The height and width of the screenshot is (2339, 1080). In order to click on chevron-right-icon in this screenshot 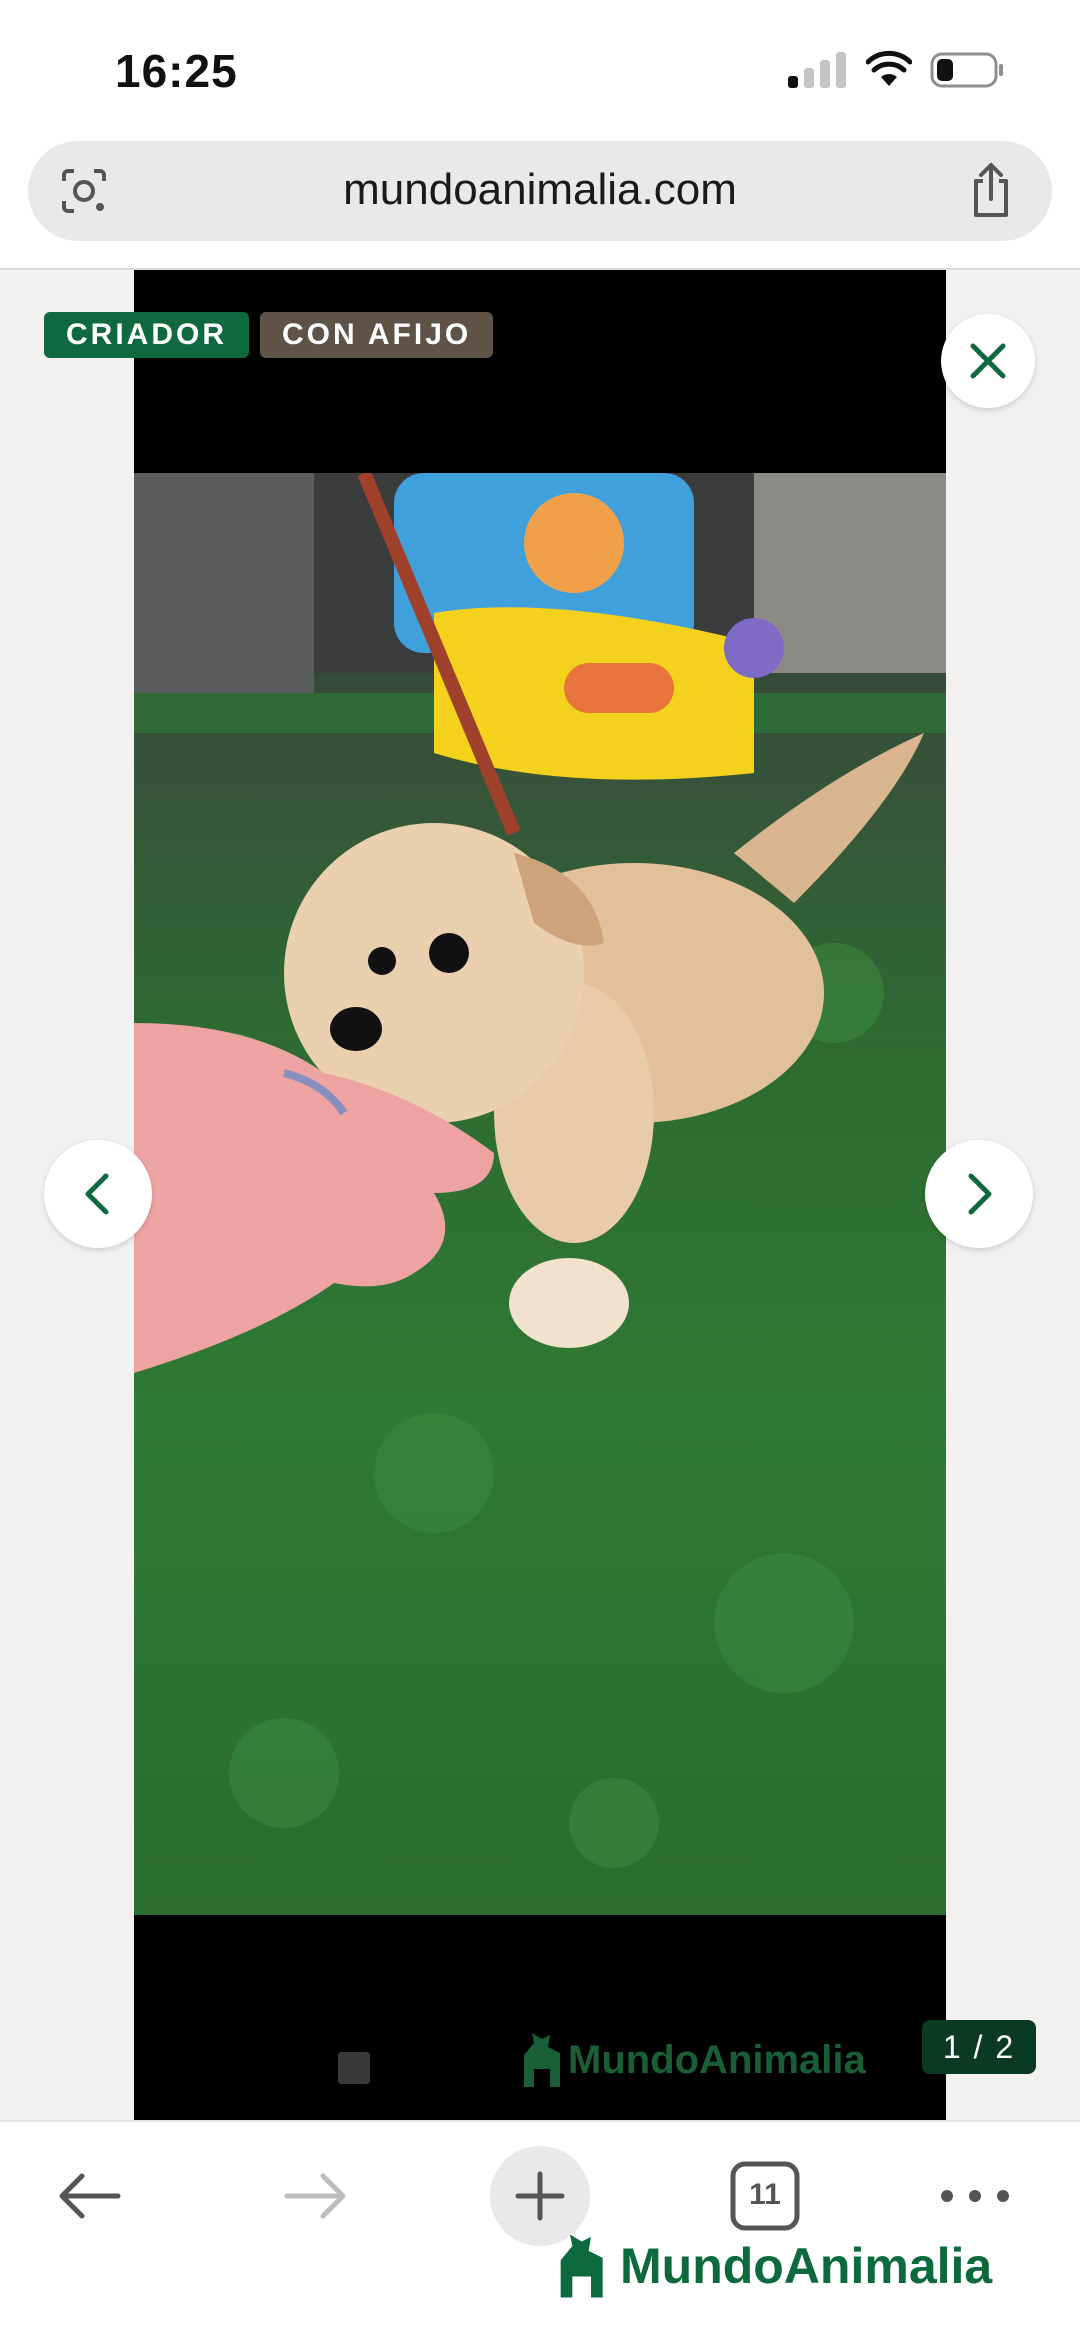, I will do `click(980, 1194)`.